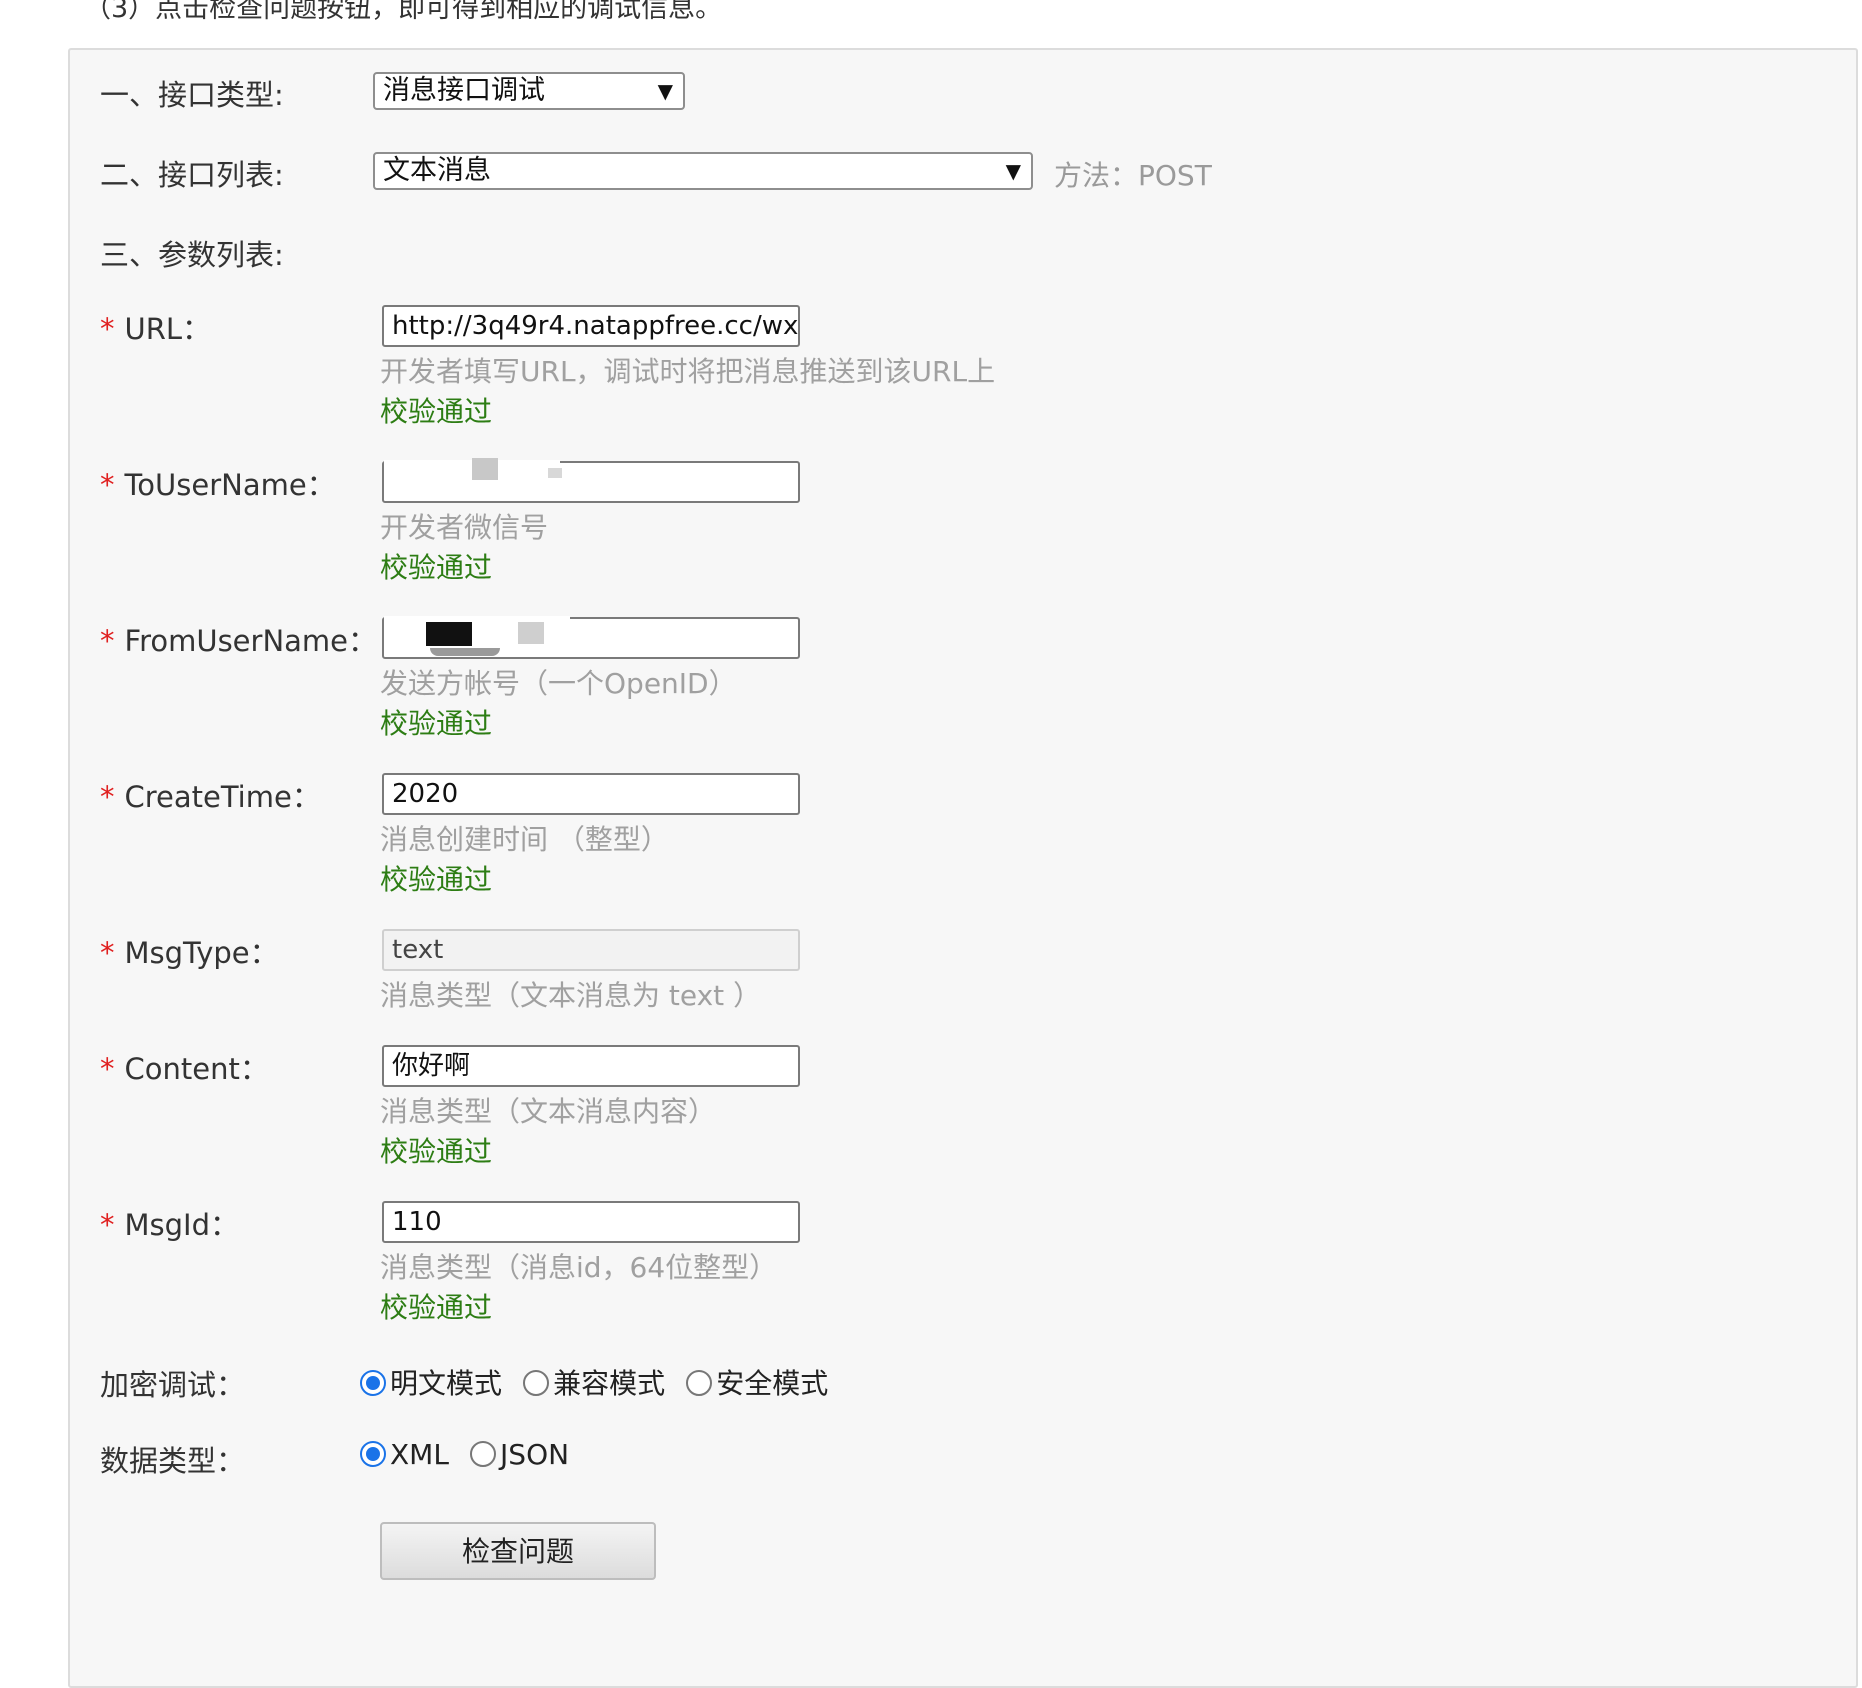 The height and width of the screenshot is (1688, 1862). What do you see at coordinates (519, 1454) in the screenshot?
I see `radio-json: JSON` at bounding box center [519, 1454].